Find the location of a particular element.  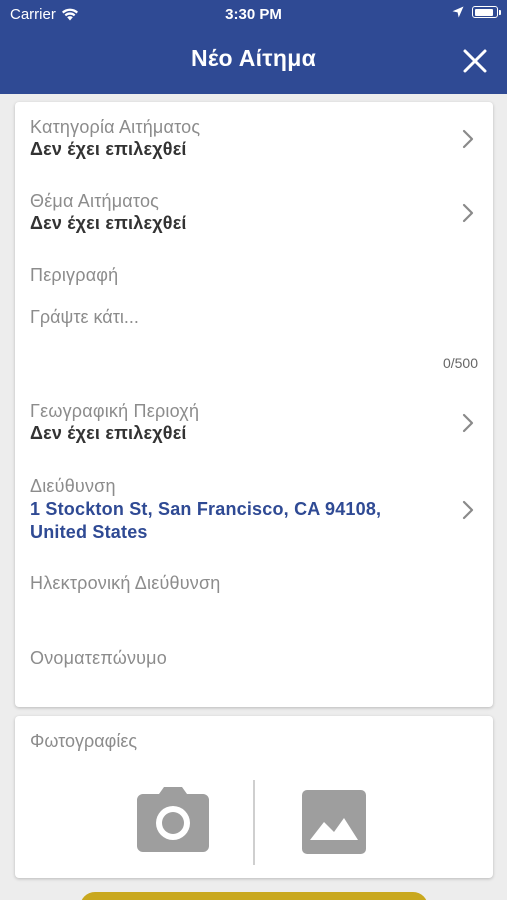

fullname-label: Ονοματεπώνυμο is located at coordinates (98, 658).